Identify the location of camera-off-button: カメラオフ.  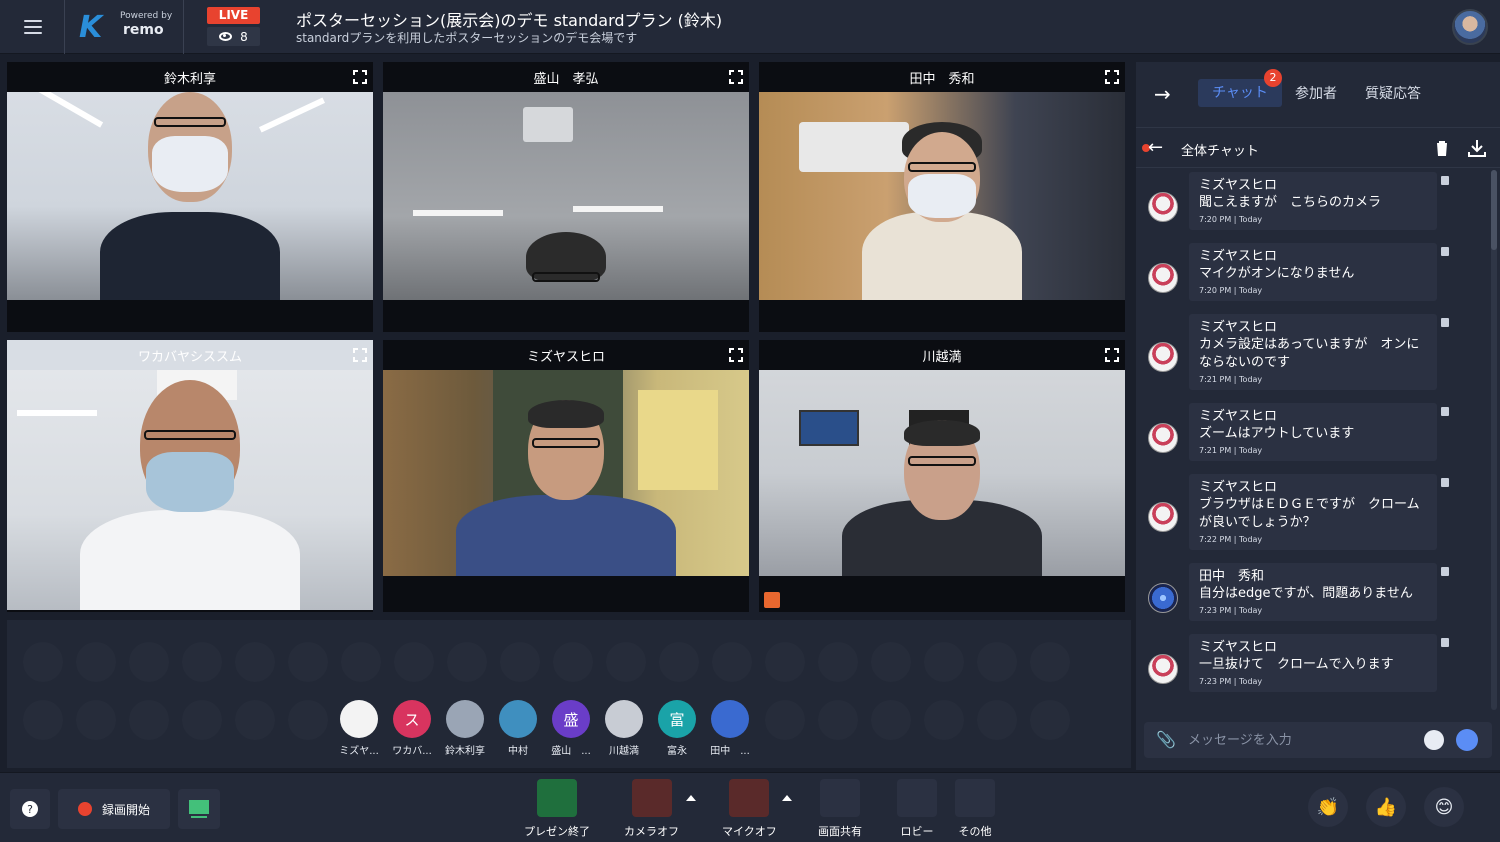
(651, 809).